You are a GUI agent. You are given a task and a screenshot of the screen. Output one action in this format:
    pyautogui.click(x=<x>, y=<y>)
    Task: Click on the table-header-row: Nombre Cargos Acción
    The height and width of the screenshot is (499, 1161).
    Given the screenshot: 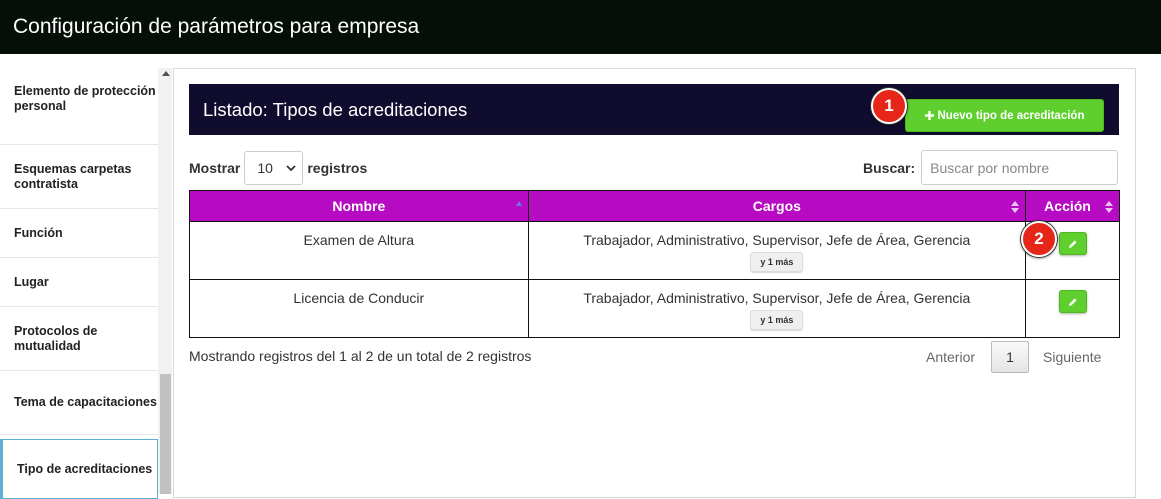 What is the action you would take?
    pyautogui.click(x=654, y=206)
    